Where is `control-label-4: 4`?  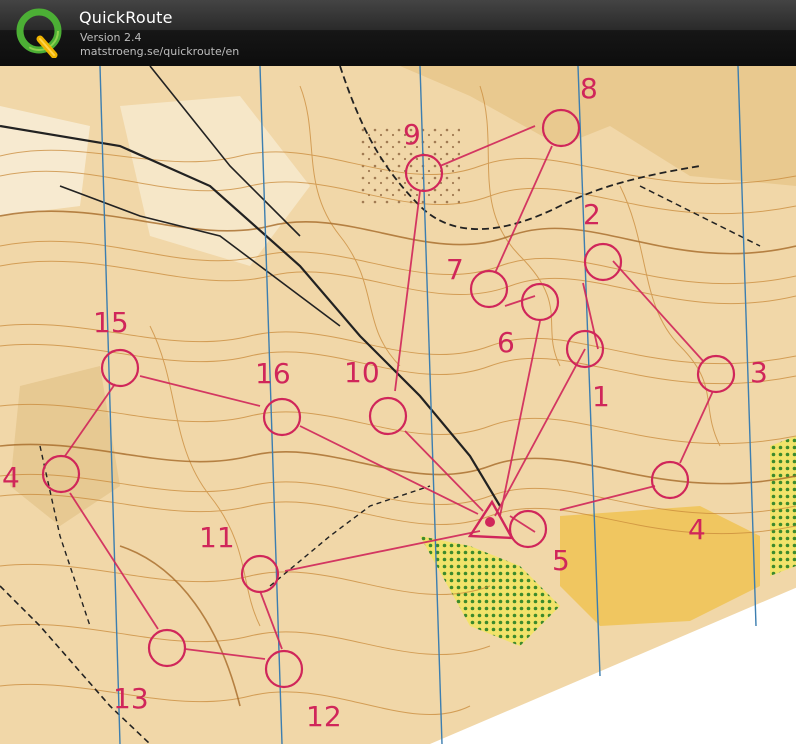
control-label-4: 4 is located at coordinates (697, 529).